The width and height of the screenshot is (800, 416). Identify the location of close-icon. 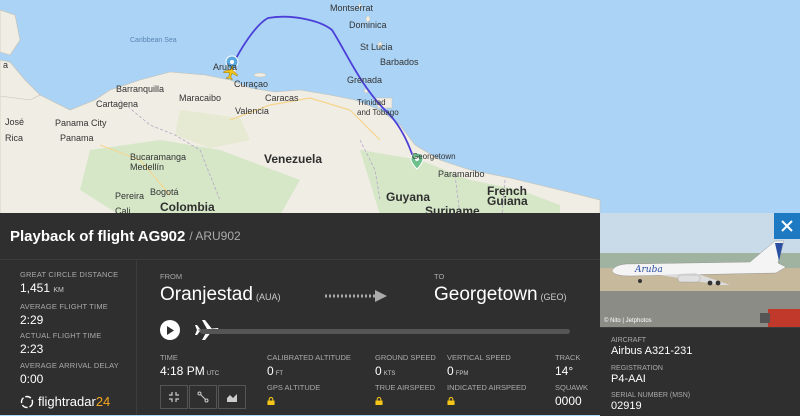
(787, 226).